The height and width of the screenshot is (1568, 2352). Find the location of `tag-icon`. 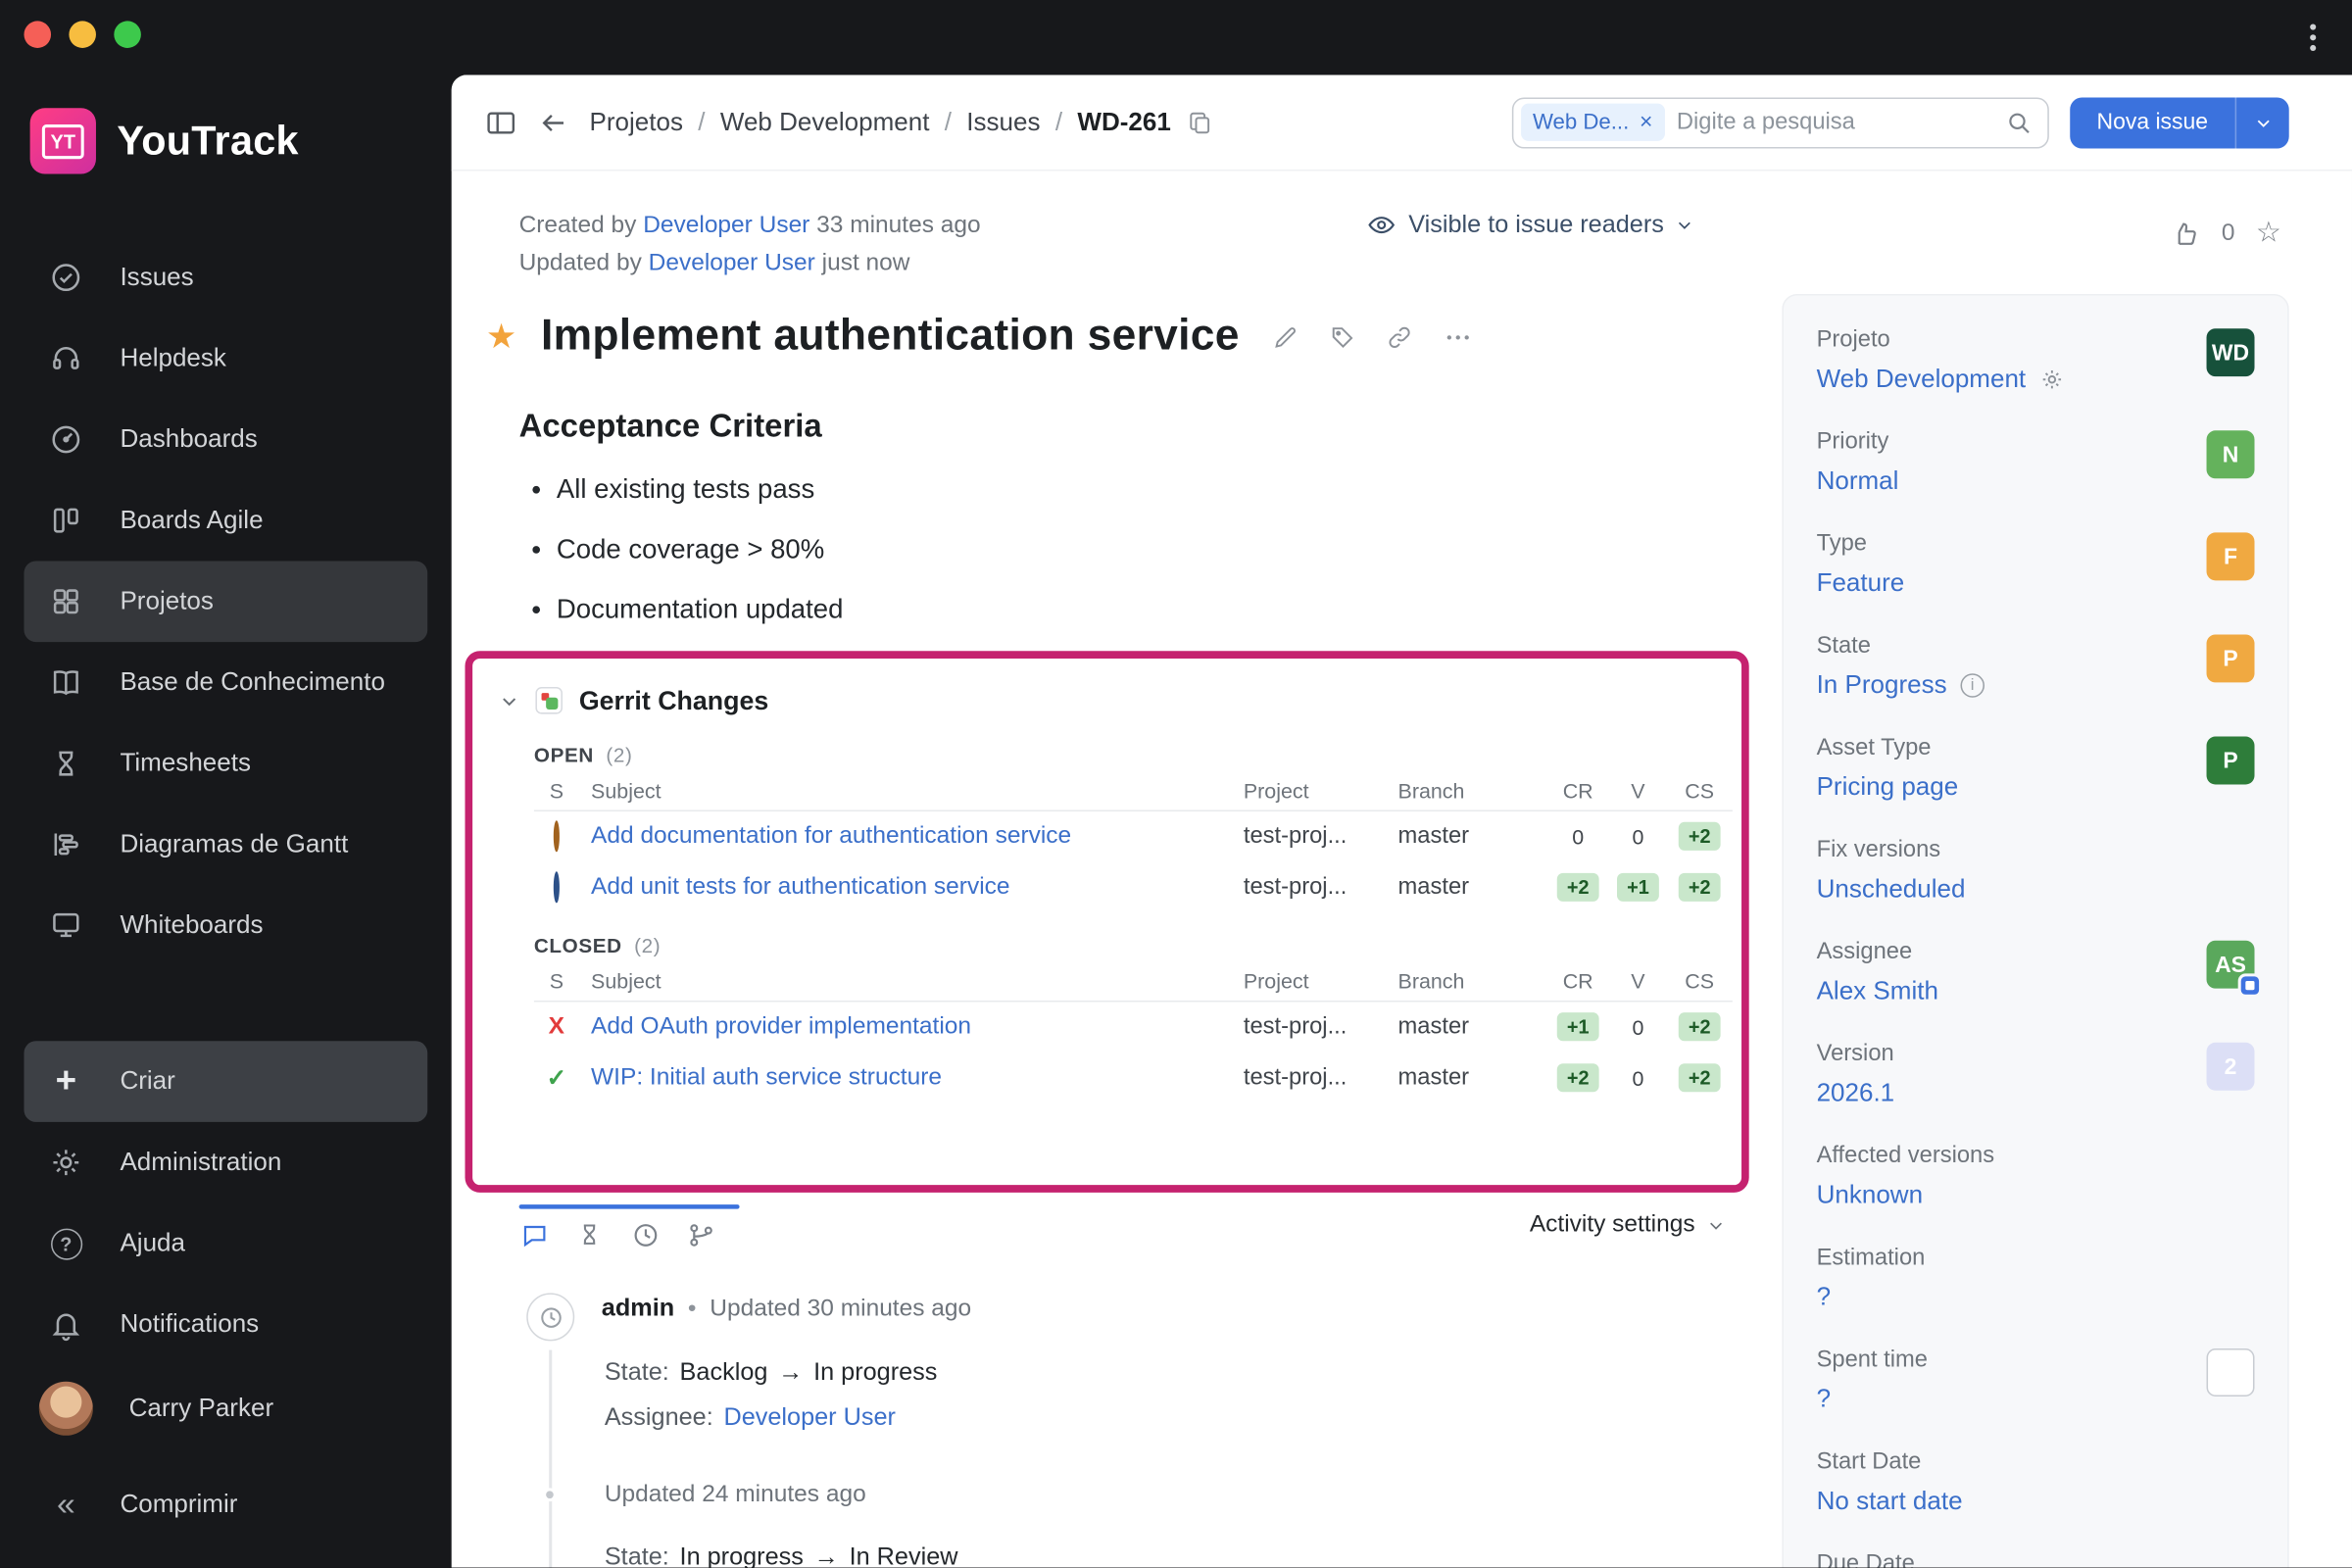

tag-icon is located at coordinates (1343, 337).